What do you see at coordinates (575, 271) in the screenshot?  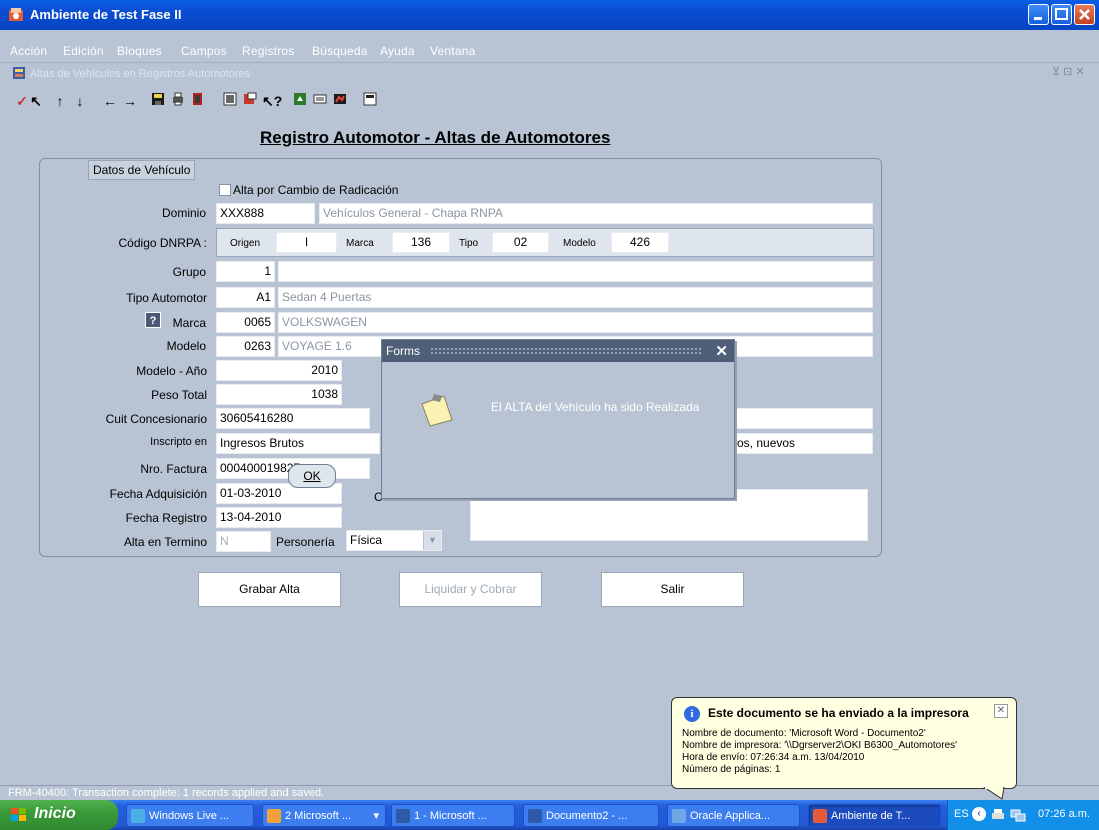 I see `grupo-description` at bounding box center [575, 271].